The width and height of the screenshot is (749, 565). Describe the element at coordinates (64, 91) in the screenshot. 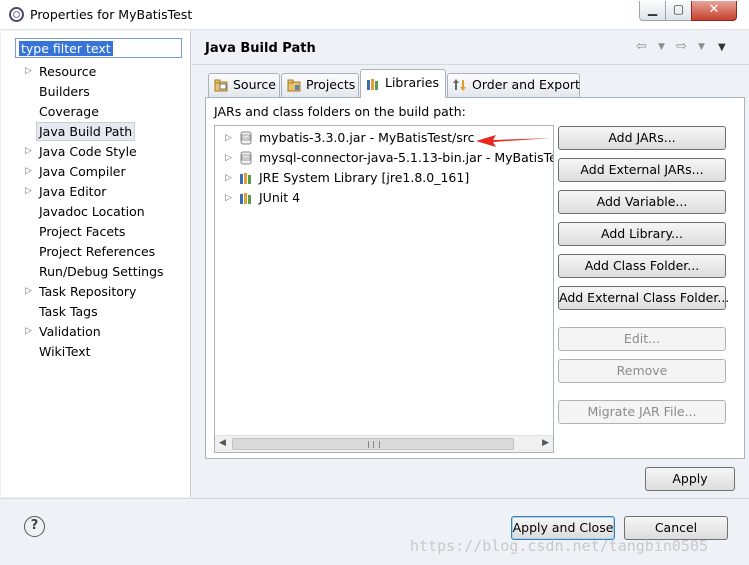

I see `sidebar-item-label: Builders` at that location.